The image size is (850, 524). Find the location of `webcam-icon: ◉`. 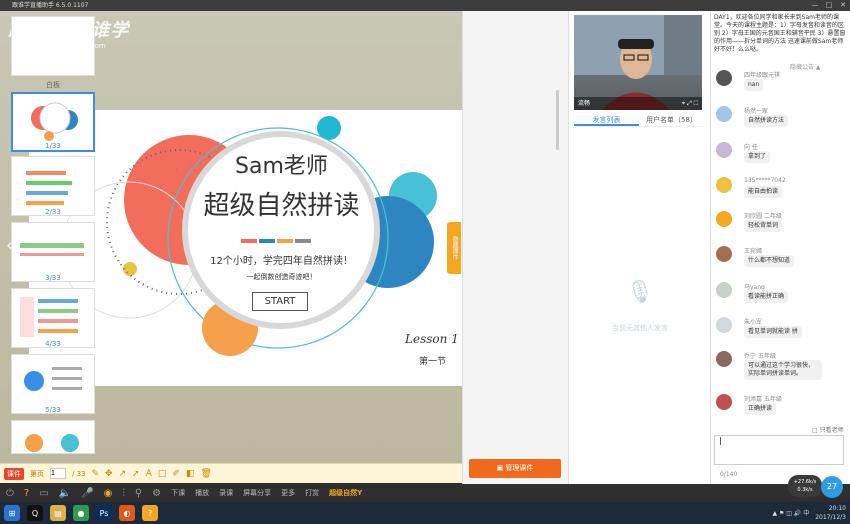

webcam-icon: ◉ is located at coordinates (108, 493).